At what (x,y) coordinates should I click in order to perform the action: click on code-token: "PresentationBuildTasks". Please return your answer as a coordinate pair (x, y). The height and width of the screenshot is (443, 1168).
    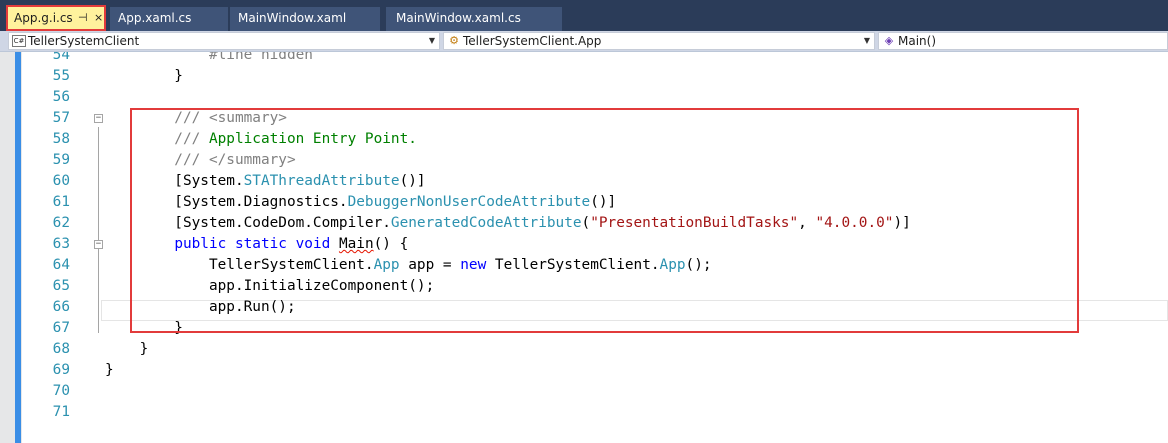
    Looking at the image, I should click on (694, 223).